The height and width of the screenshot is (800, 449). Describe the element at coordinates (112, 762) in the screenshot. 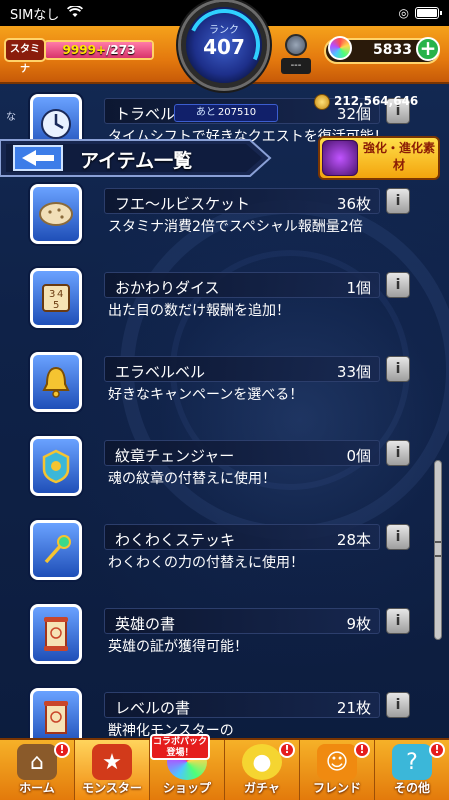

I see `monster-icon: ★` at that location.